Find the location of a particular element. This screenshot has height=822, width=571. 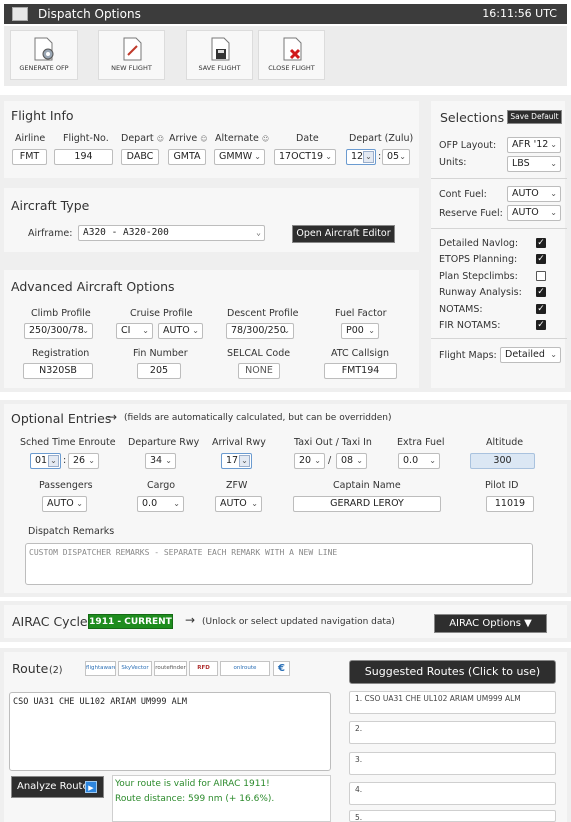

generate-ofp-button: GENERATE OFP is located at coordinates (44, 55).